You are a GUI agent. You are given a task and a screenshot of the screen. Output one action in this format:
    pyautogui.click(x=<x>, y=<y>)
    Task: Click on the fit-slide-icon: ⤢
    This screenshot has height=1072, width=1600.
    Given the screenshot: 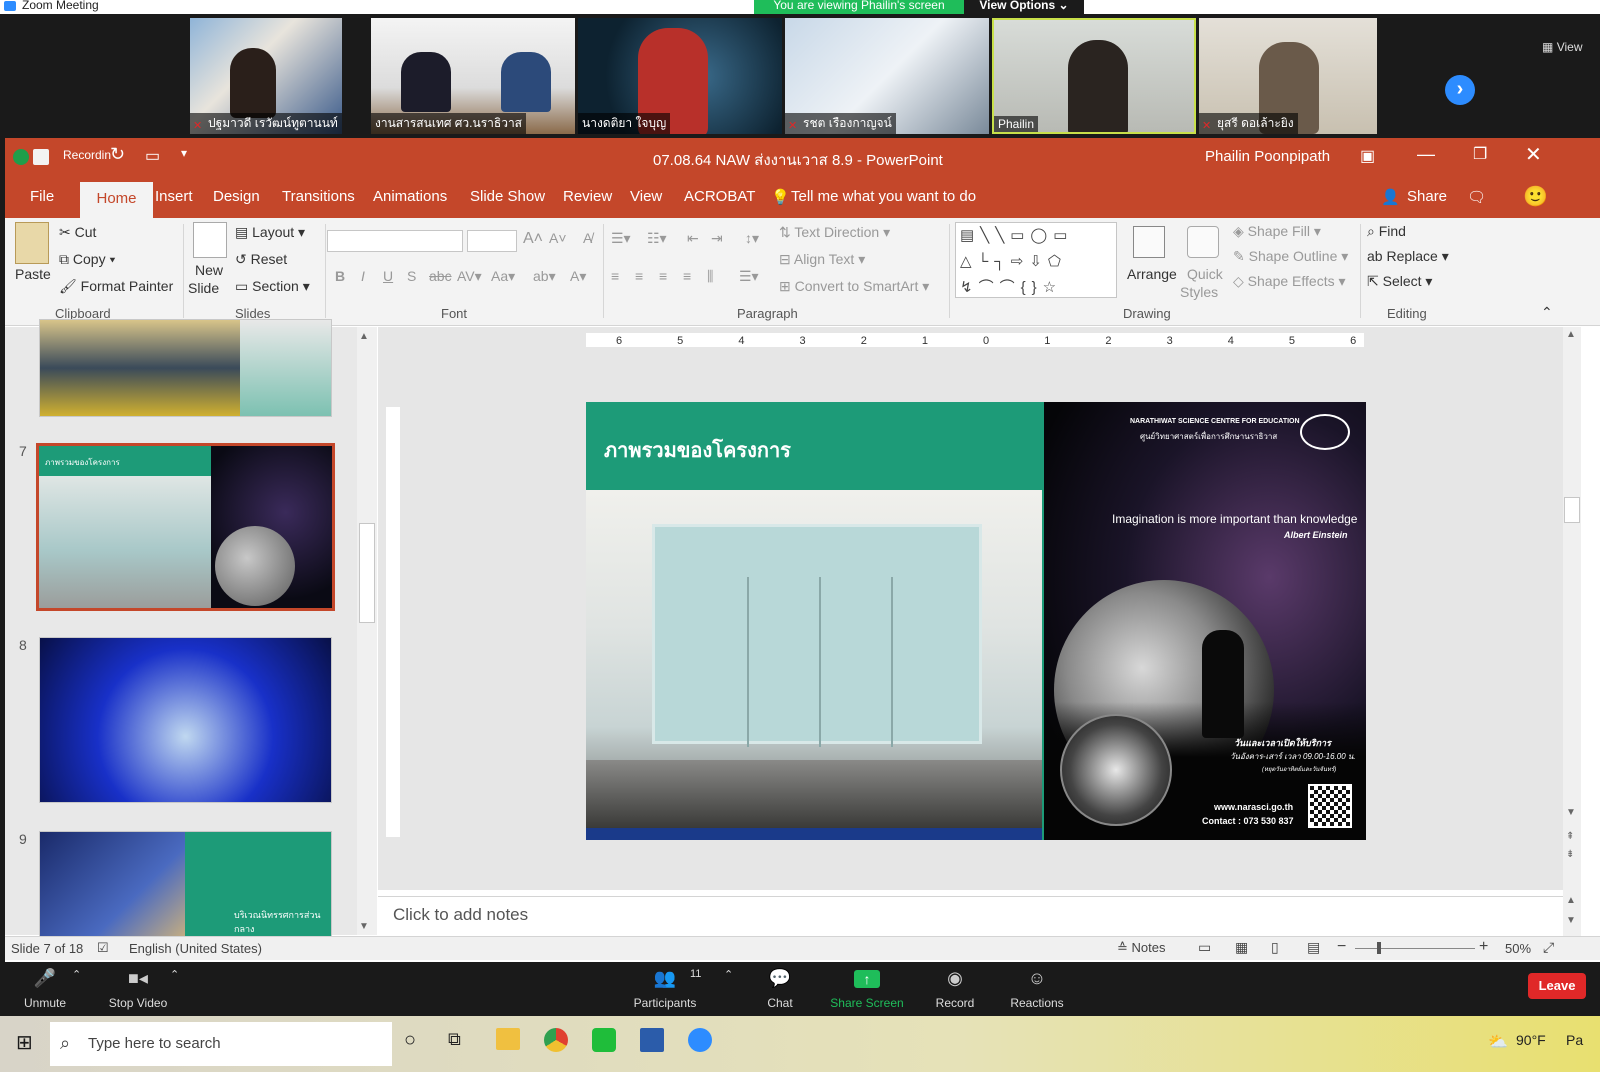 What is the action you would take?
    pyautogui.click(x=1548, y=947)
    